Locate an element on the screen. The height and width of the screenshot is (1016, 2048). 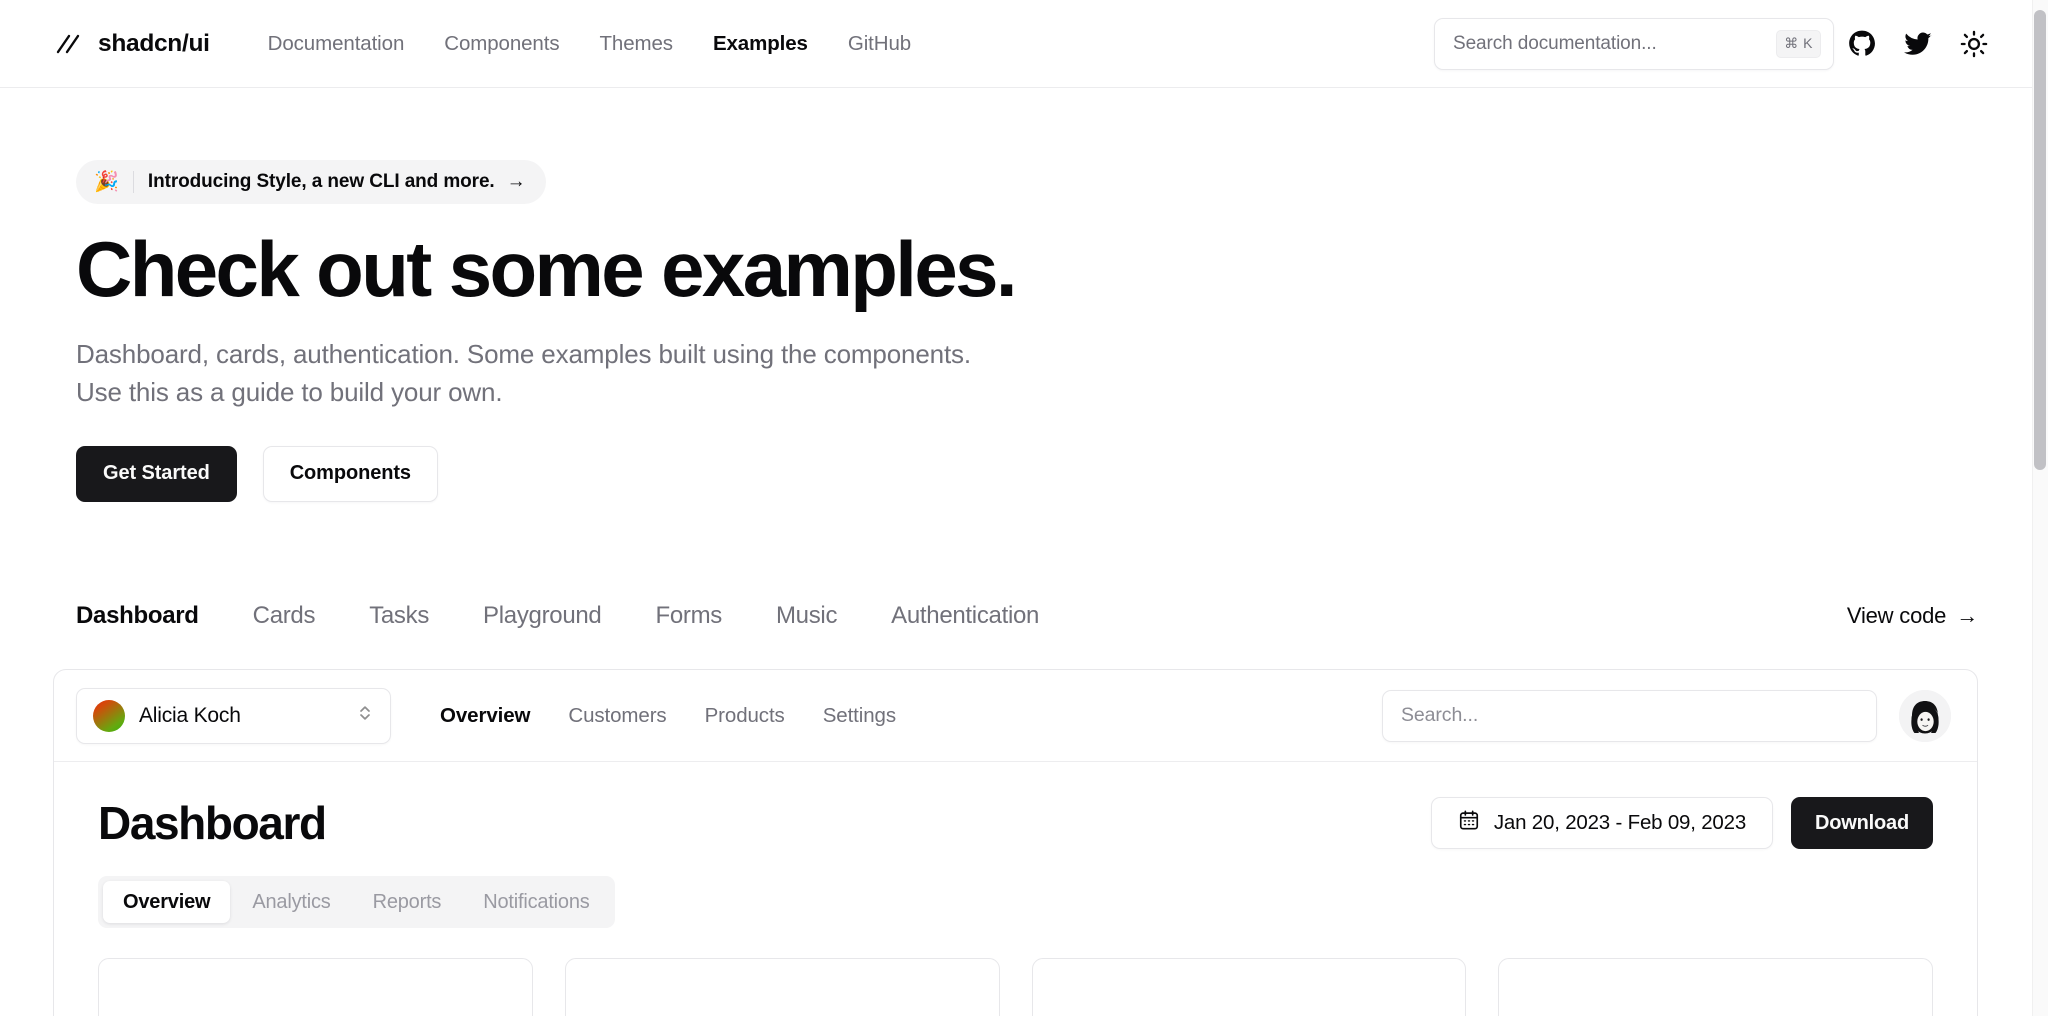
section-tab-overview: Overview is located at coordinates (167, 902).